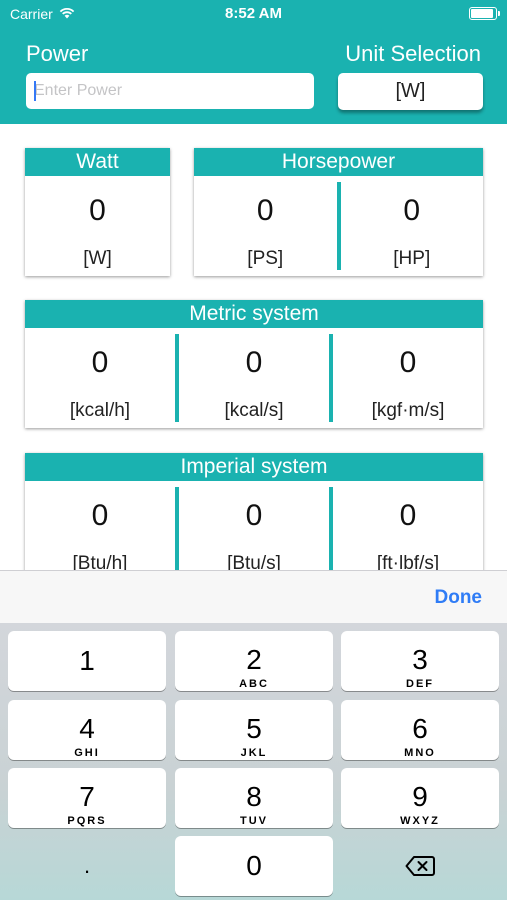 The height and width of the screenshot is (900, 507). I want to click on watt-card: Watt 0 [W], so click(97, 212).